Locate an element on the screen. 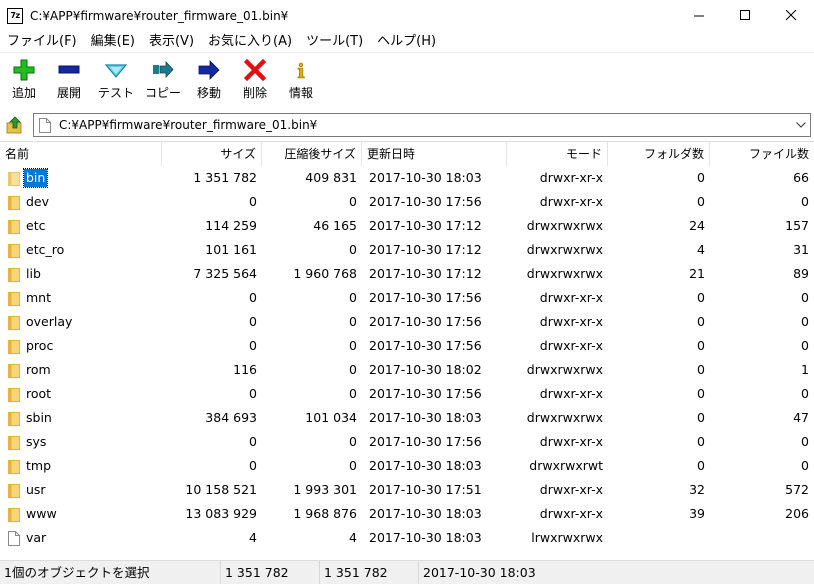 This screenshot has height=584, width=814. minimize-button is located at coordinates (699, 15).